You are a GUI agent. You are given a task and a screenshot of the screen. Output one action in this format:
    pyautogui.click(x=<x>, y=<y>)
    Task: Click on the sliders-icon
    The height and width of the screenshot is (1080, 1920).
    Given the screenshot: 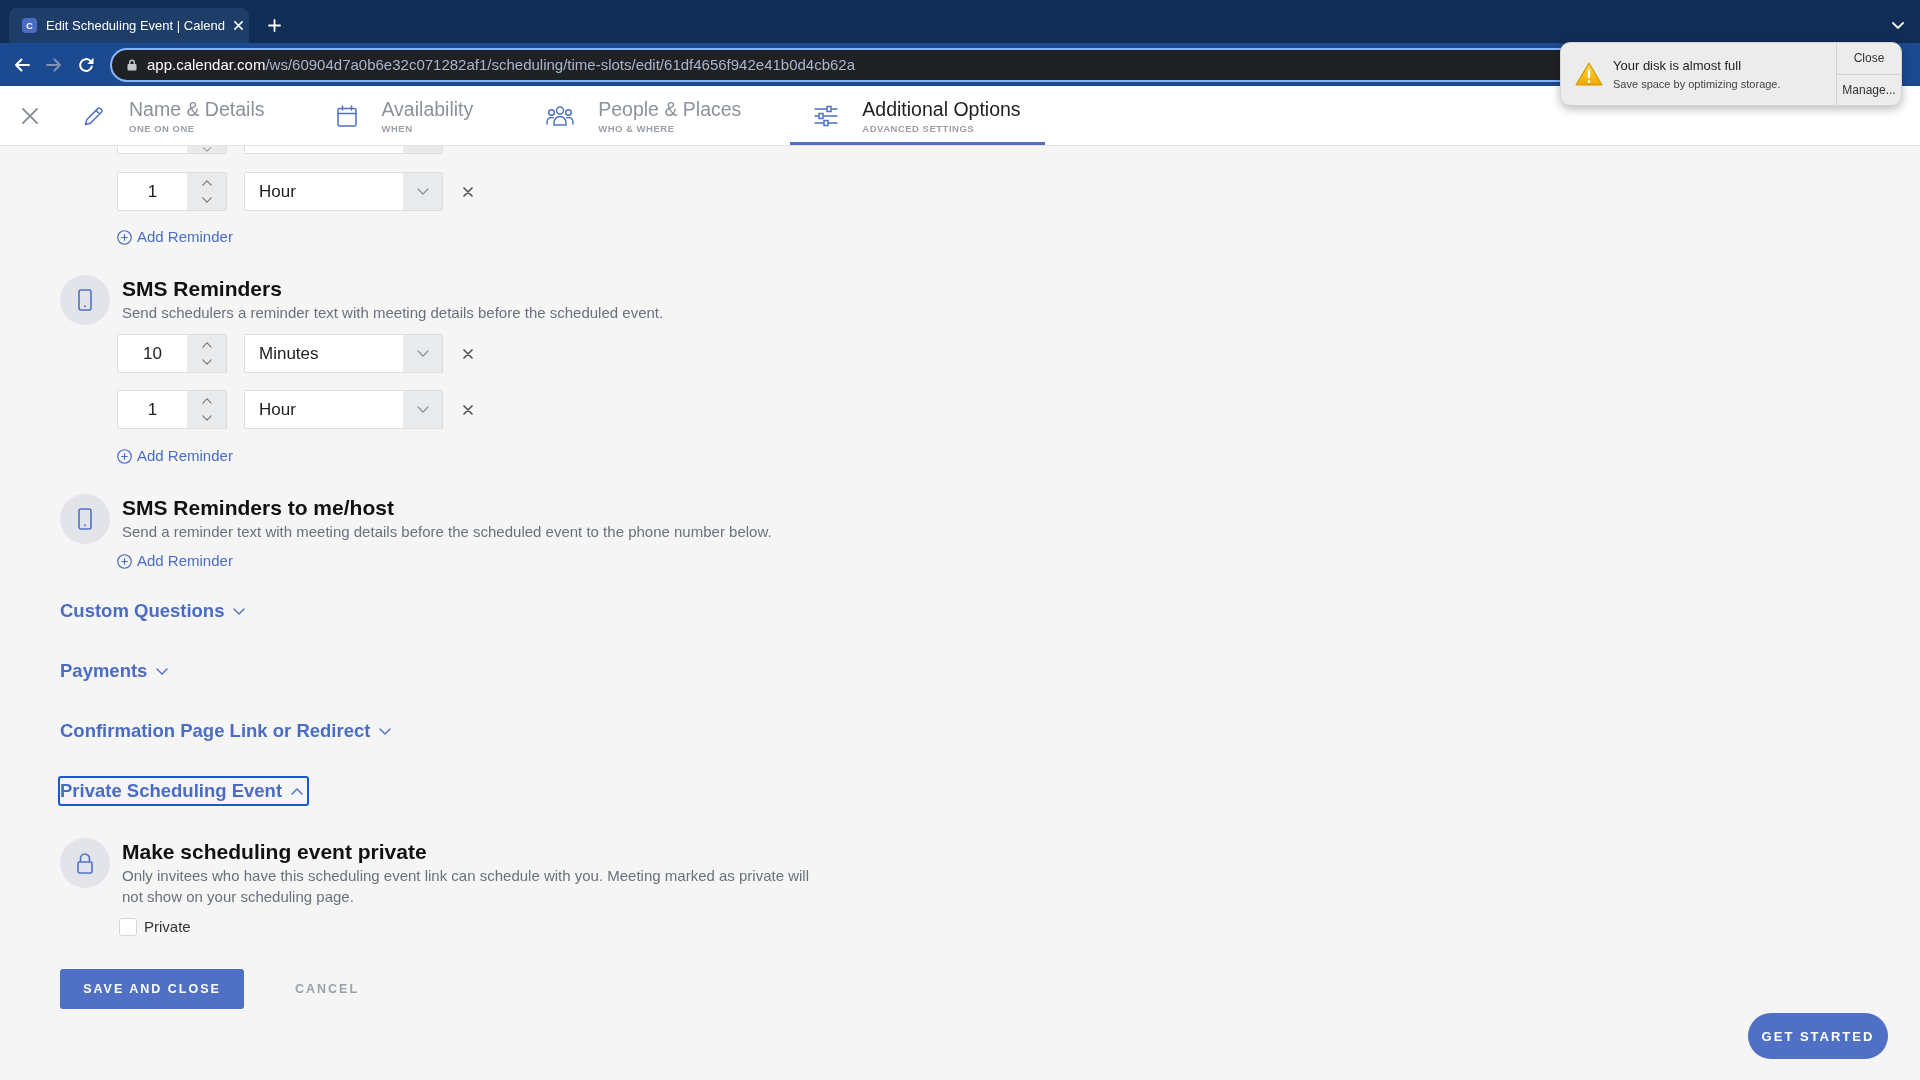 What is the action you would take?
    pyautogui.click(x=826, y=115)
    